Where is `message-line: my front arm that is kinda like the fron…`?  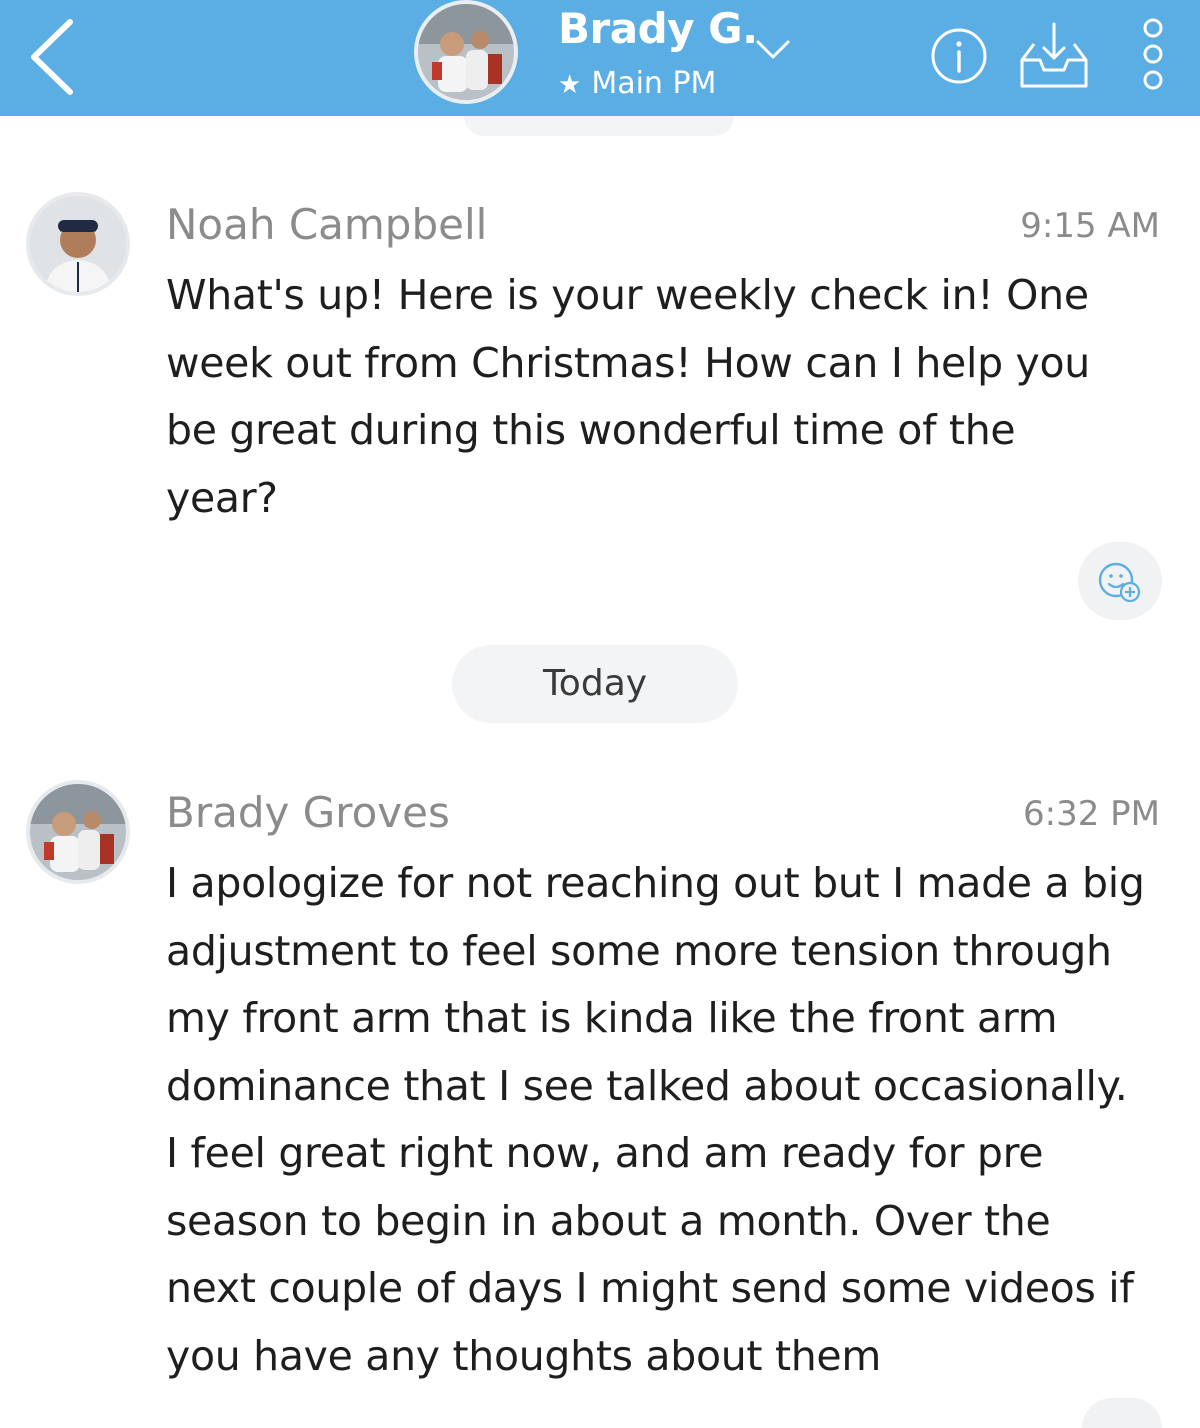 message-line: my front arm that is kinda like the fron… is located at coordinates (612, 1018).